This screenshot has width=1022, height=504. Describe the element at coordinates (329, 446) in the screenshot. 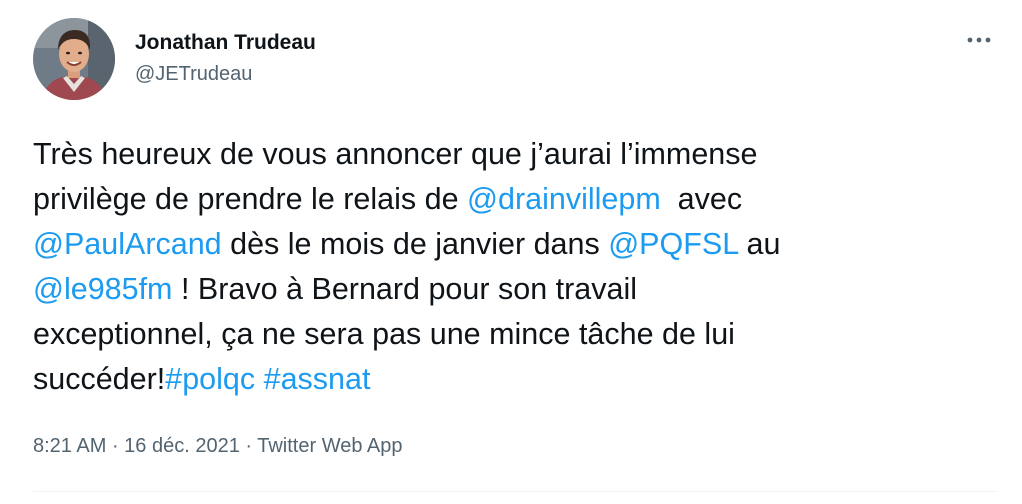

I see `tweet-source: Twitter Web App` at that location.